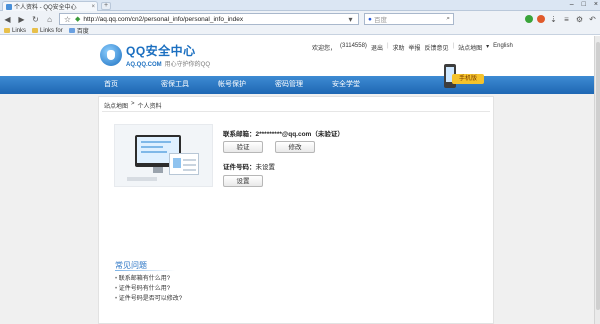  Describe the element at coordinates (592, 19) in the screenshot. I see `undo-icon: ↶` at that location.